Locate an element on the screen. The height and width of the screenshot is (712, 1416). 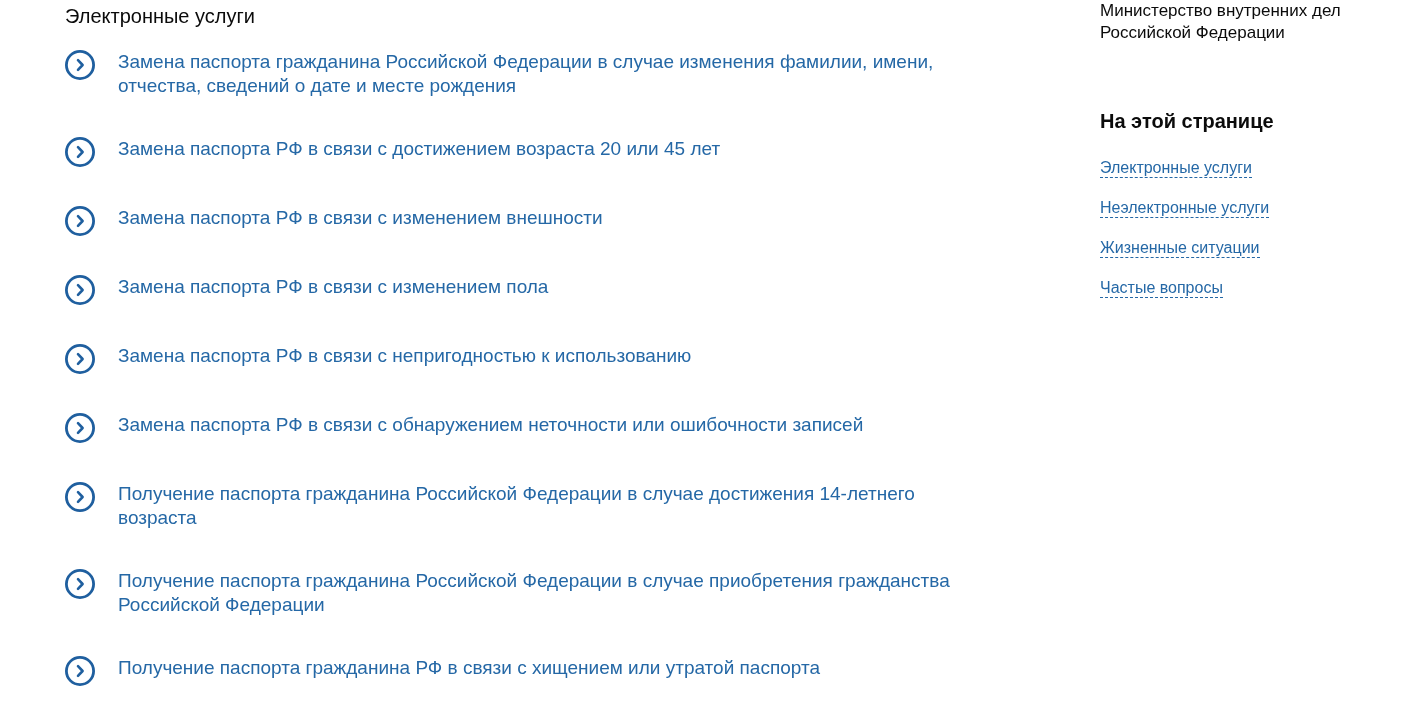
service-link: Замена паспорта РФ в связи с достижением возраста 20 или 45 лет is located at coordinates (419, 149).